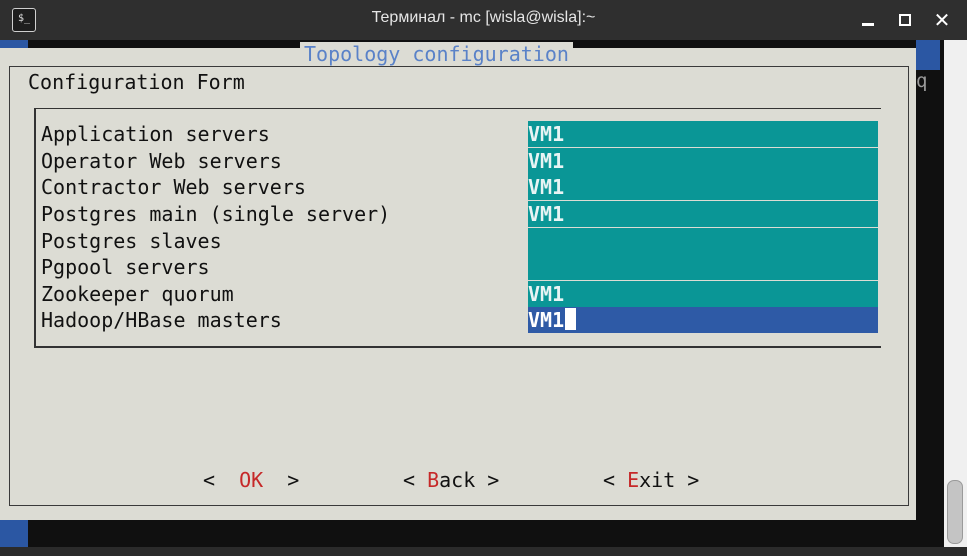  What do you see at coordinates (155, 134) in the screenshot?
I see `field-label-application-servers: Application servers` at bounding box center [155, 134].